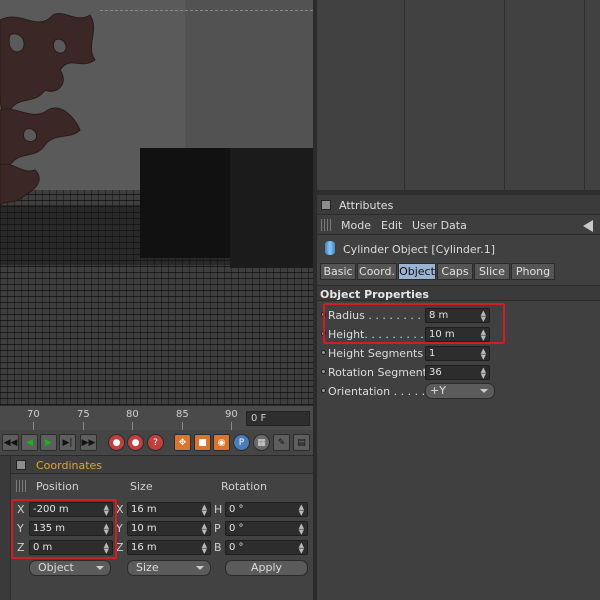  I want to click on position-y-field: 135 m ▲ ▼, so click(71, 528).